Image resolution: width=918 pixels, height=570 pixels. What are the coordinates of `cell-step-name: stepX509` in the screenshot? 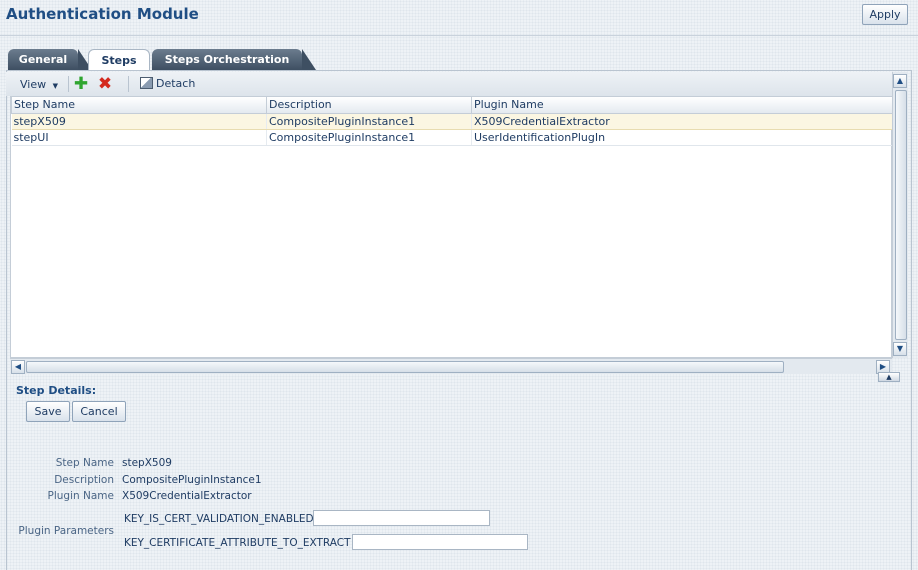 It's located at (139, 121).